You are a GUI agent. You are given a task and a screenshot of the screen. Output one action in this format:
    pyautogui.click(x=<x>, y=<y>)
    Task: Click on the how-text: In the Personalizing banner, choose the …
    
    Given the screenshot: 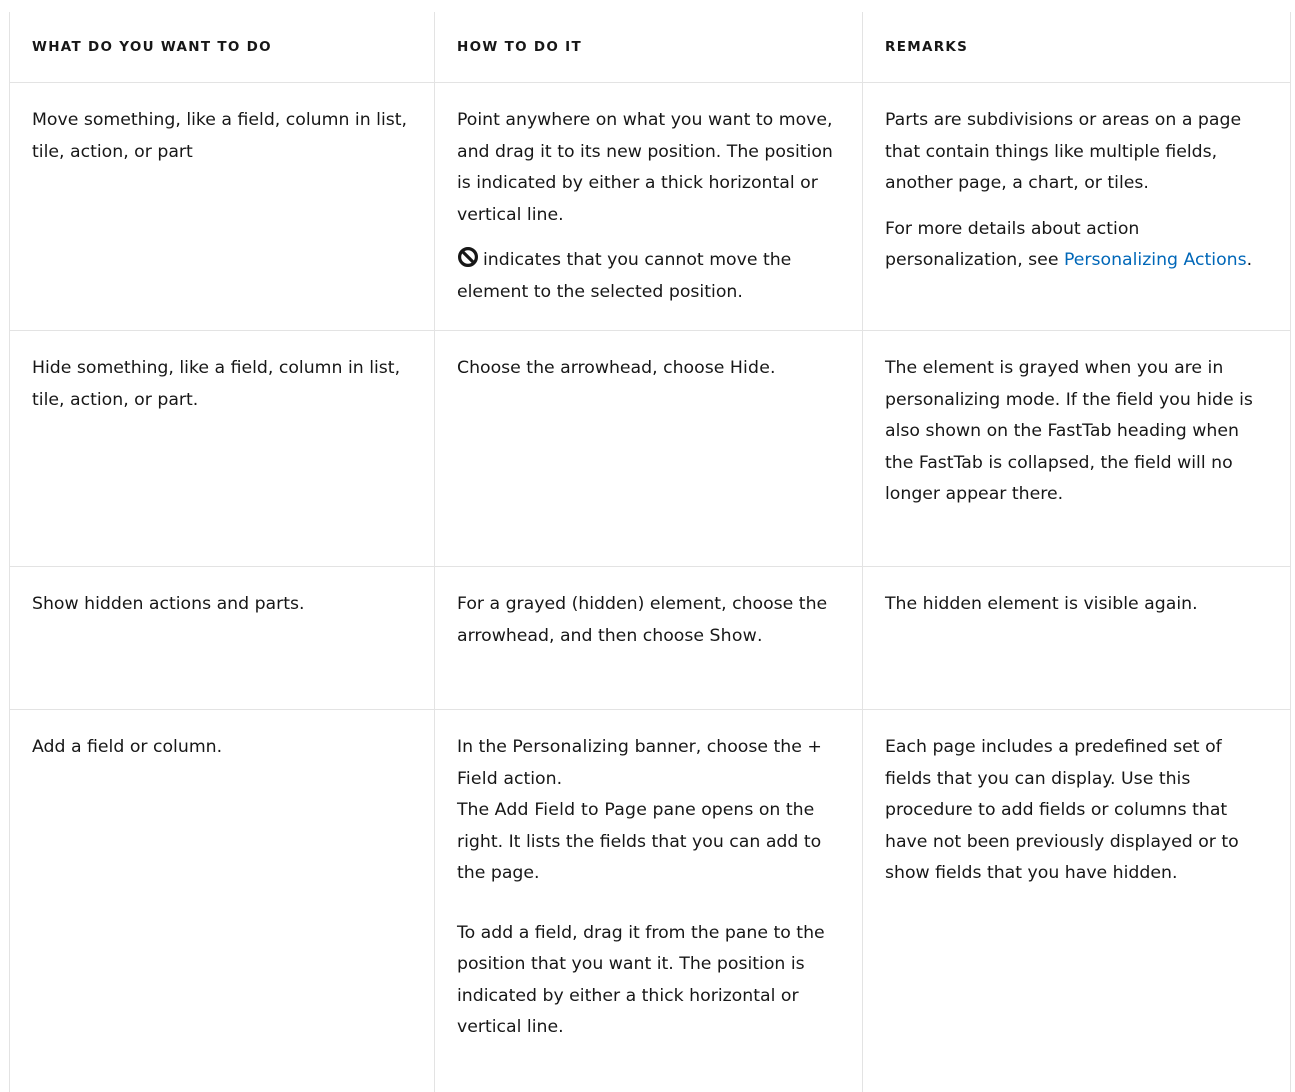 What is the action you would take?
    pyautogui.click(x=648, y=811)
    